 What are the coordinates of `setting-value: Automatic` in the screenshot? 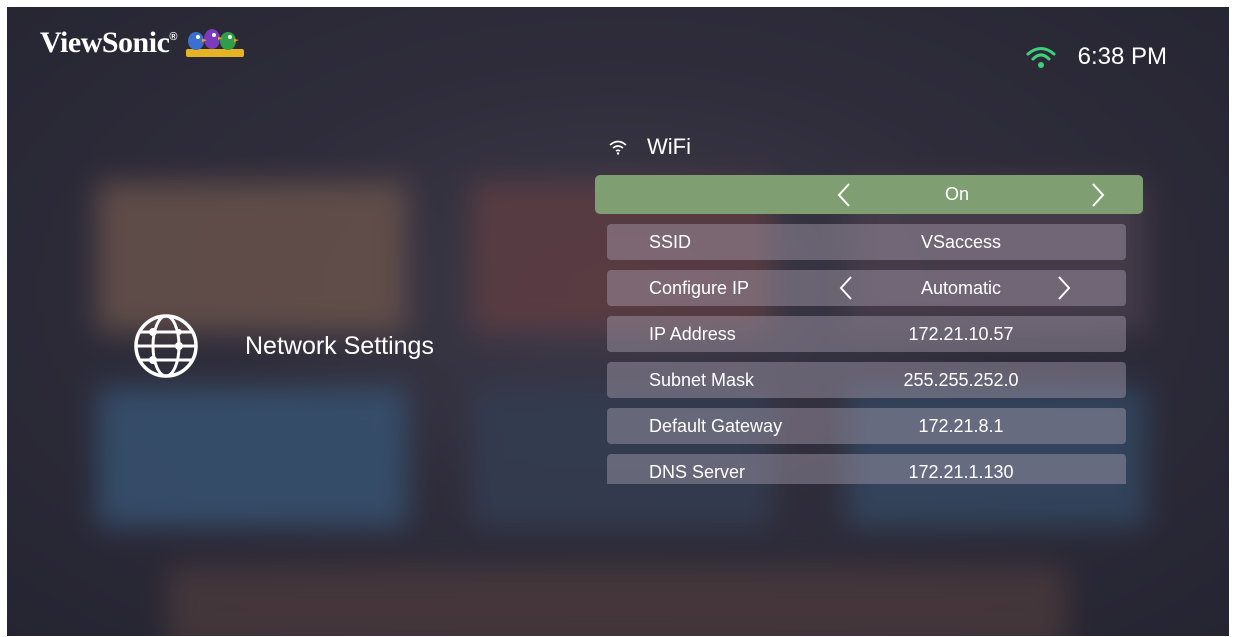 It's located at (961, 288).